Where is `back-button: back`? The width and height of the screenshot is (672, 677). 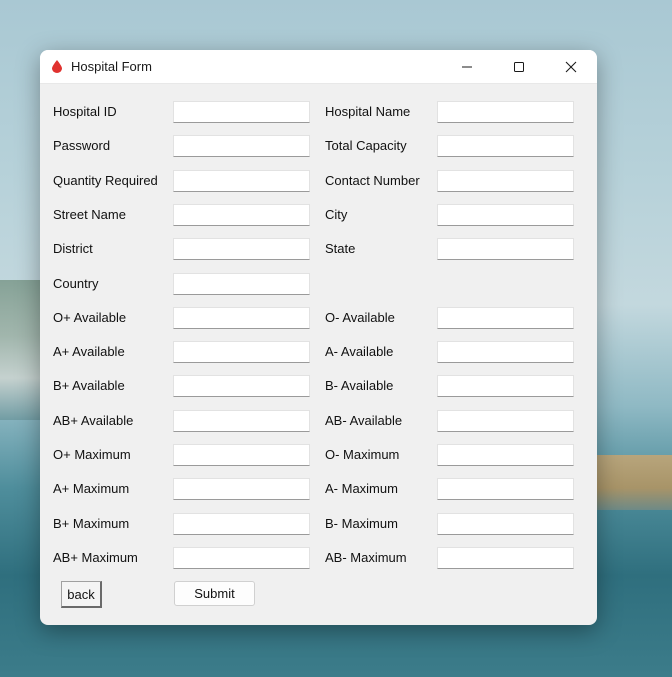 back-button: back is located at coordinates (81, 594).